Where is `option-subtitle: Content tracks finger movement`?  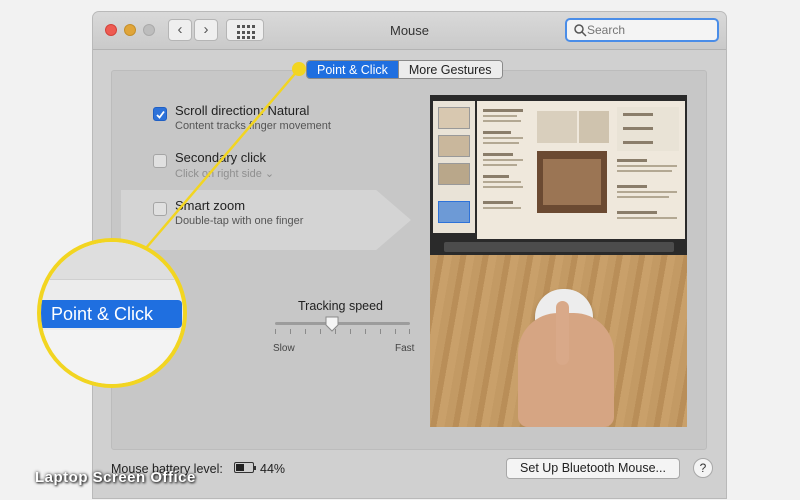
option-subtitle: Content tracks finger movement is located at coordinates (253, 126).